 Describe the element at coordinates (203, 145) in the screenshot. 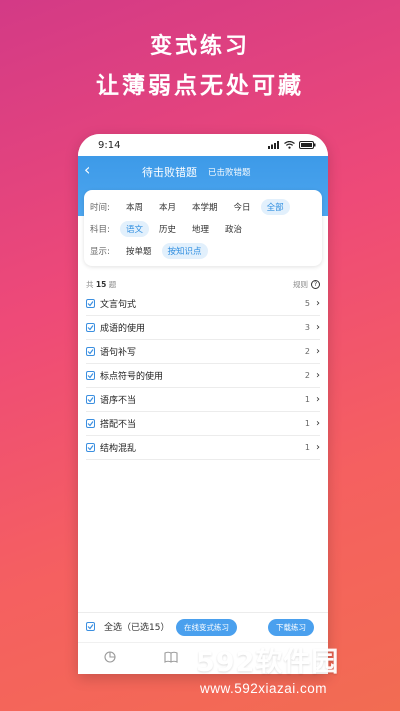

I see `status-bar: 9:14` at that location.